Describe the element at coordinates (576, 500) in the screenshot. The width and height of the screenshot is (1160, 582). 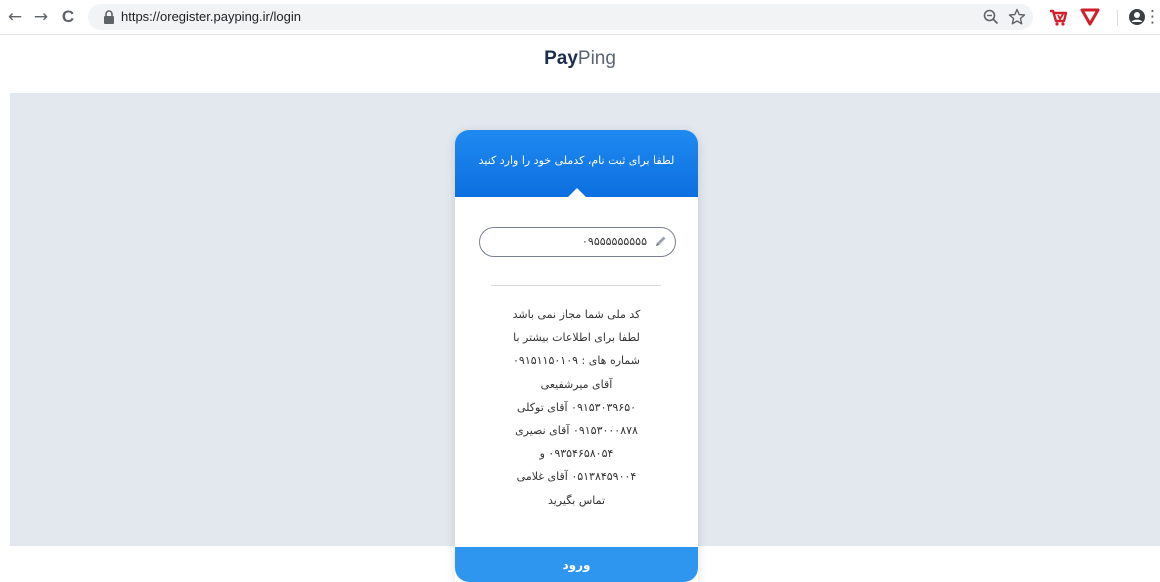
I see `message-line: تماس بگیرید` at that location.